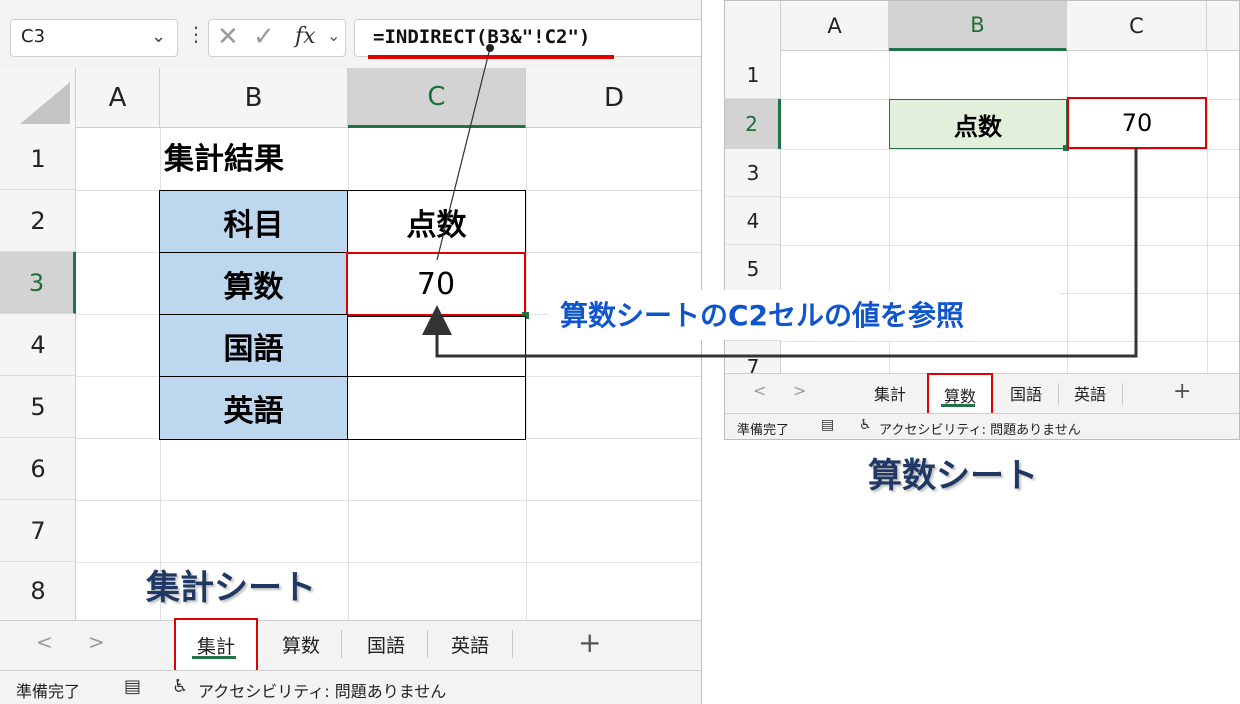 The image size is (1240, 704). What do you see at coordinates (224, 156) in the screenshot?
I see `cell-b1: 集計結果` at bounding box center [224, 156].